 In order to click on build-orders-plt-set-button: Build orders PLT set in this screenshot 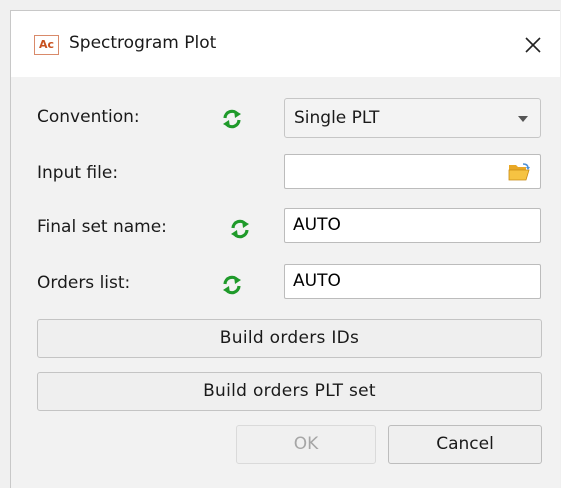, I will do `click(289, 391)`.